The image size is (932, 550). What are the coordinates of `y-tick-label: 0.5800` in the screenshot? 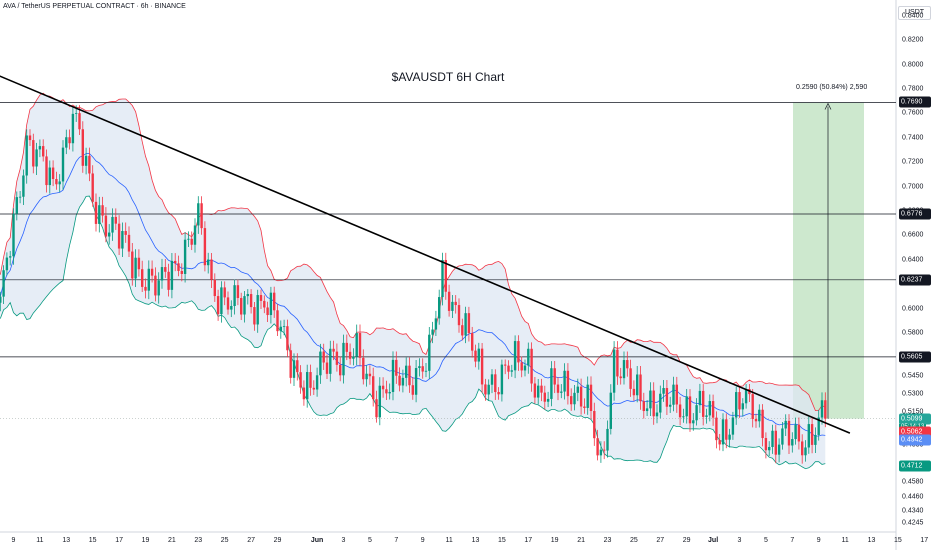 It's located at (913, 333).